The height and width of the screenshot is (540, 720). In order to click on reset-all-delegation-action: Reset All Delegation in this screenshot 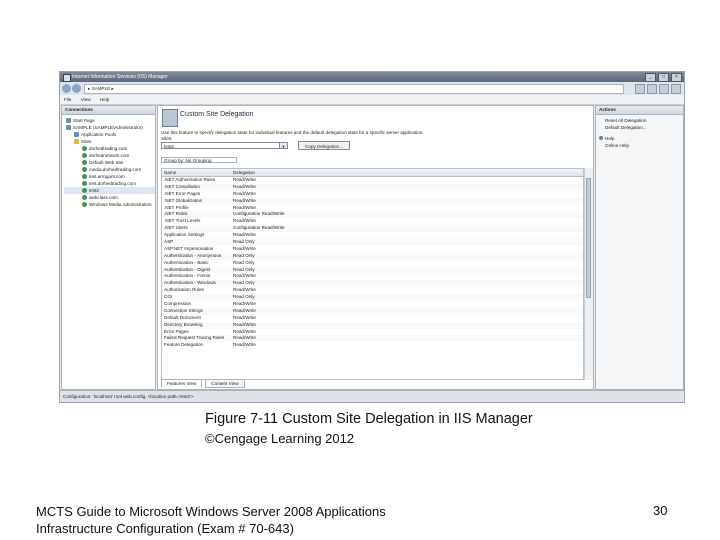, I will do `click(639, 120)`.